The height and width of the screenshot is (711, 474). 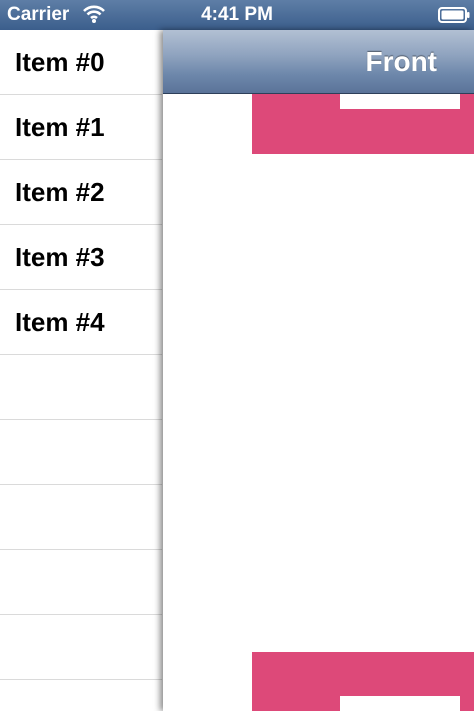 I want to click on menu-item-1: Item #1, so click(x=81, y=127).